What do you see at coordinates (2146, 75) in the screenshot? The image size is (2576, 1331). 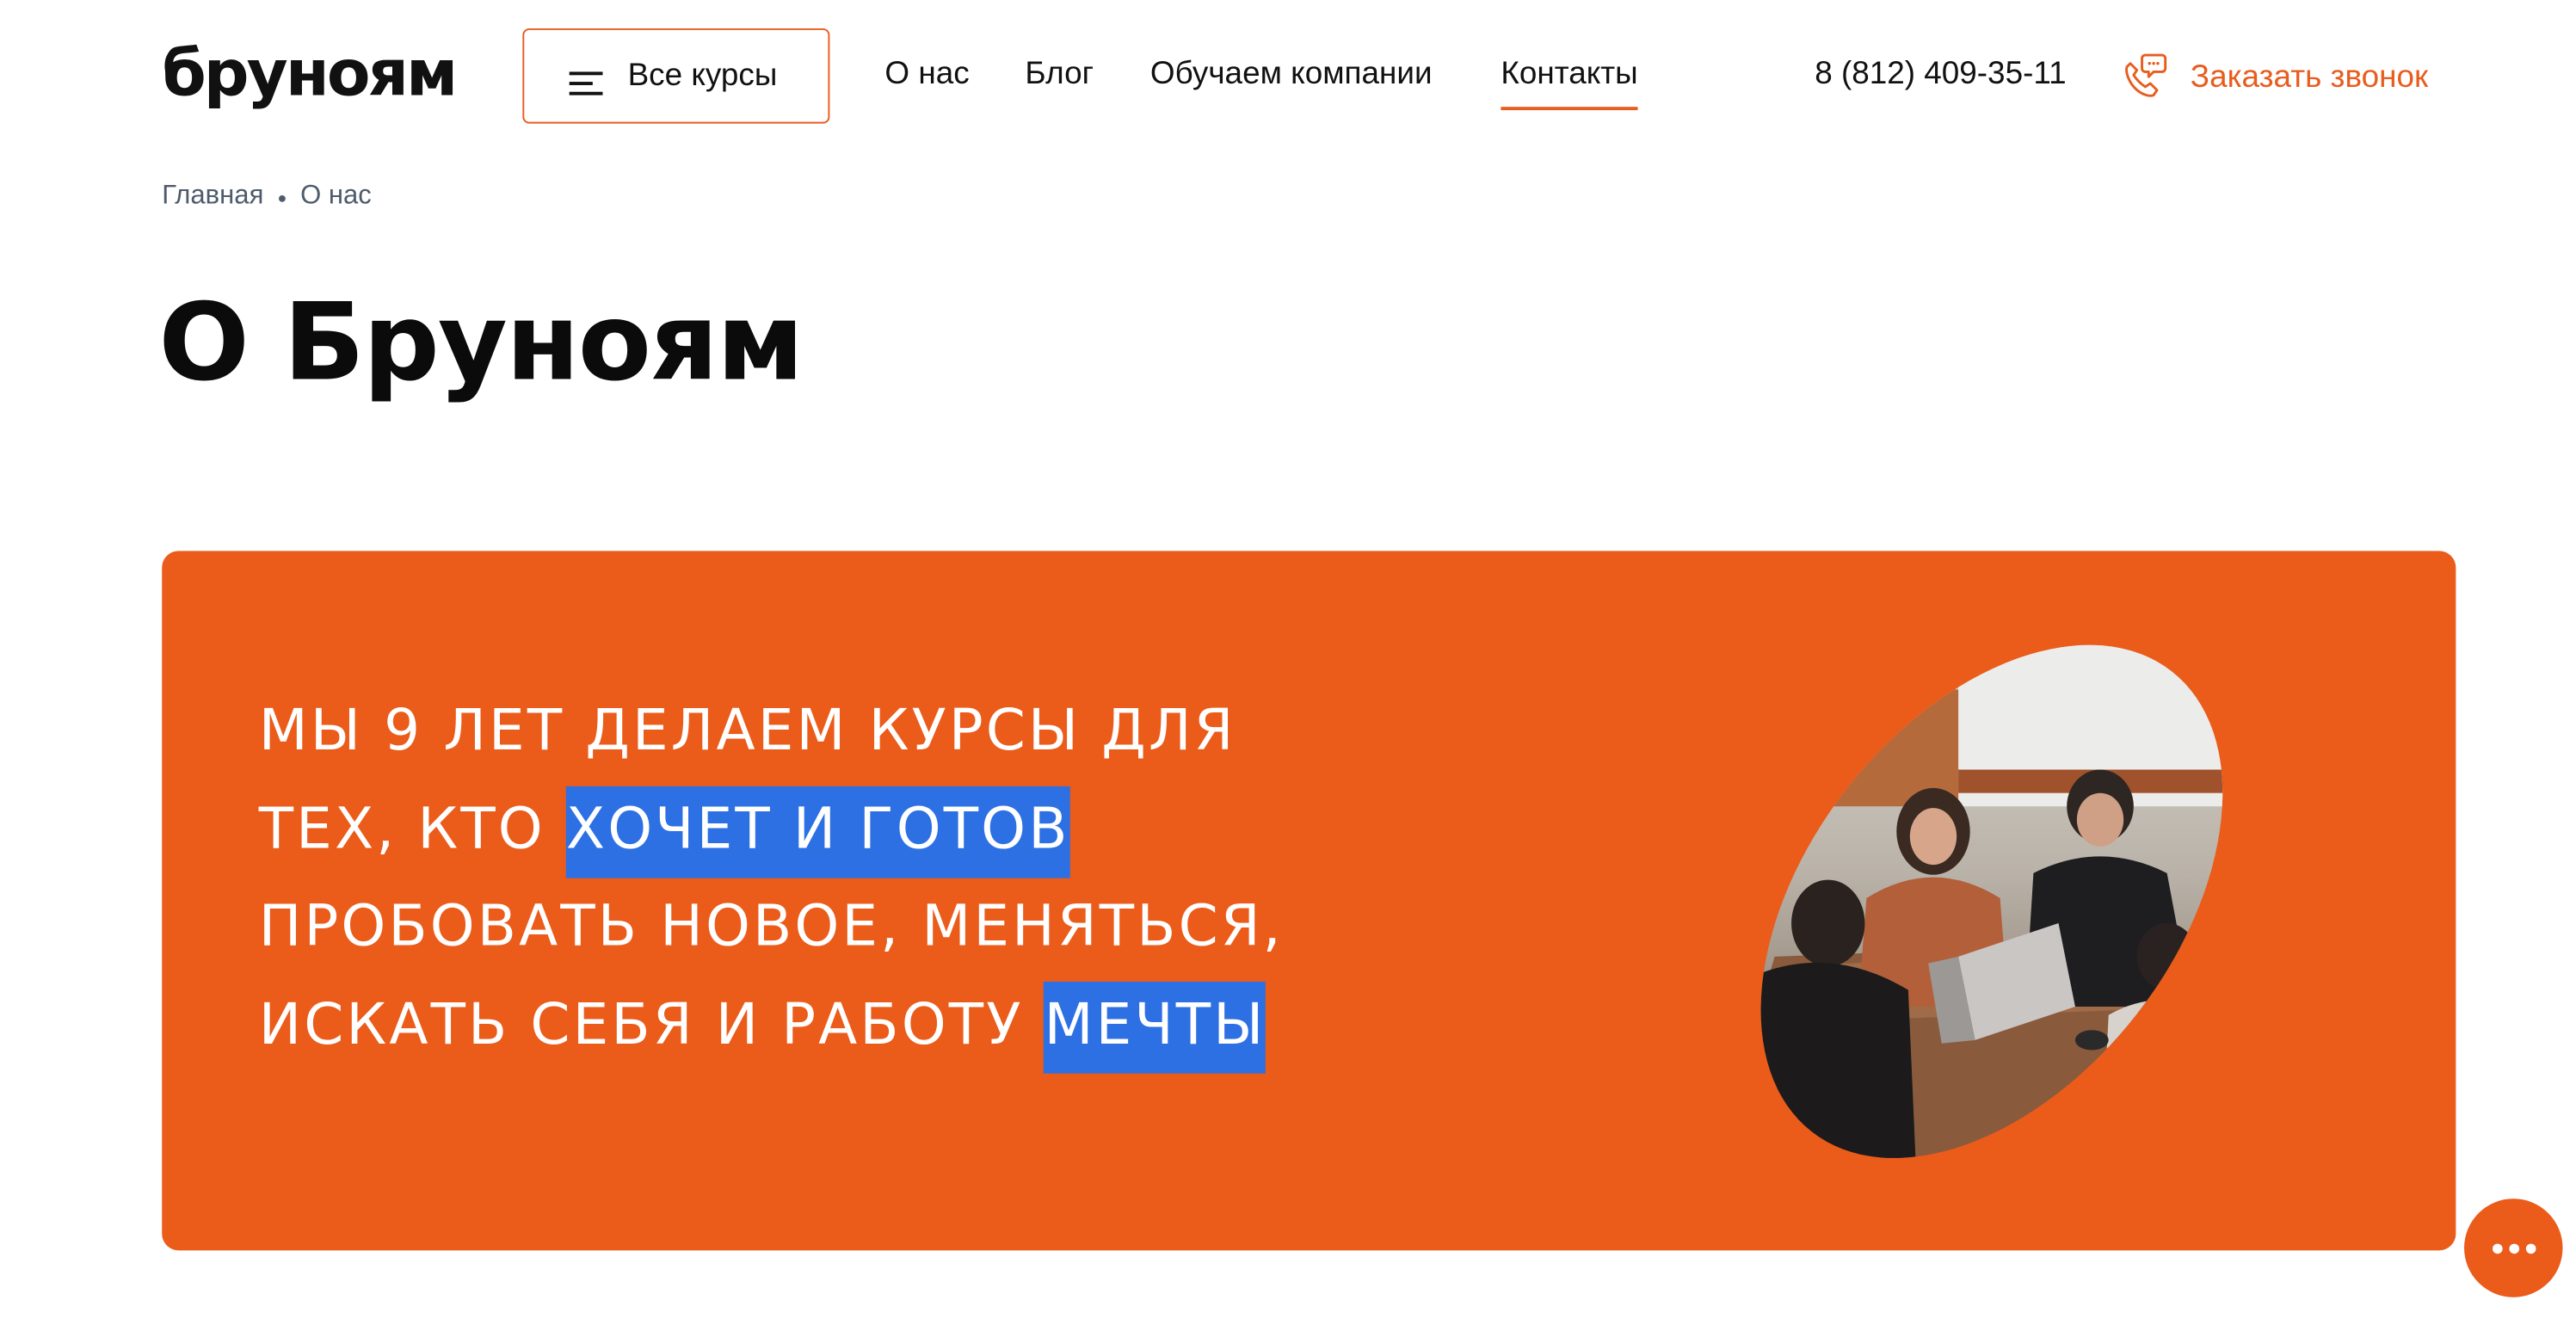 I see `phone-chat-icon` at bounding box center [2146, 75].